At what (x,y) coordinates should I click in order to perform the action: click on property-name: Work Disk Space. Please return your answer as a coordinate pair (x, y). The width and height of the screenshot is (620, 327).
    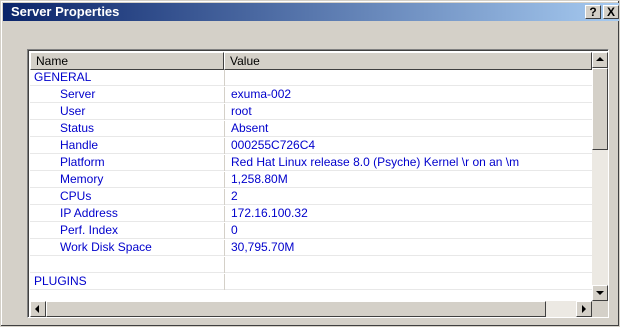
    Looking at the image, I should click on (106, 247).